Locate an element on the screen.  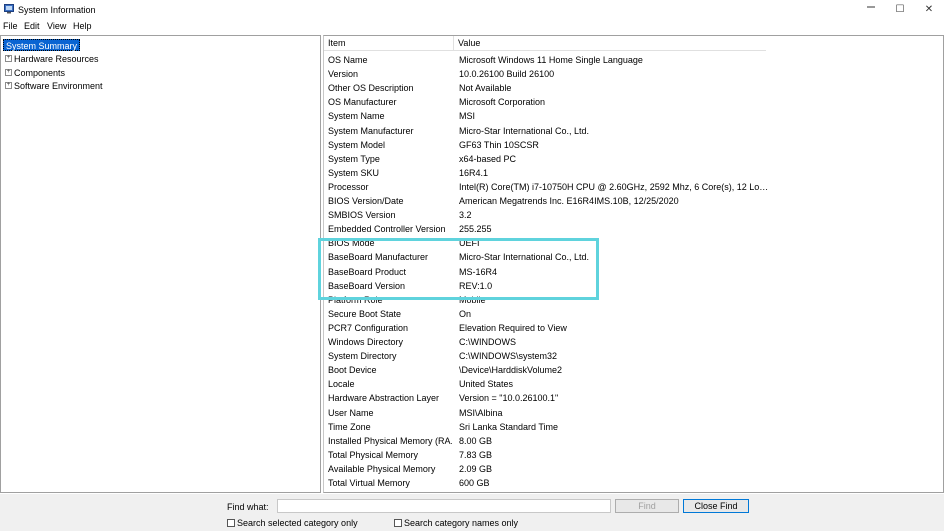
table-row: Embedded Controller Version 255.255 is located at coordinates (633, 229).